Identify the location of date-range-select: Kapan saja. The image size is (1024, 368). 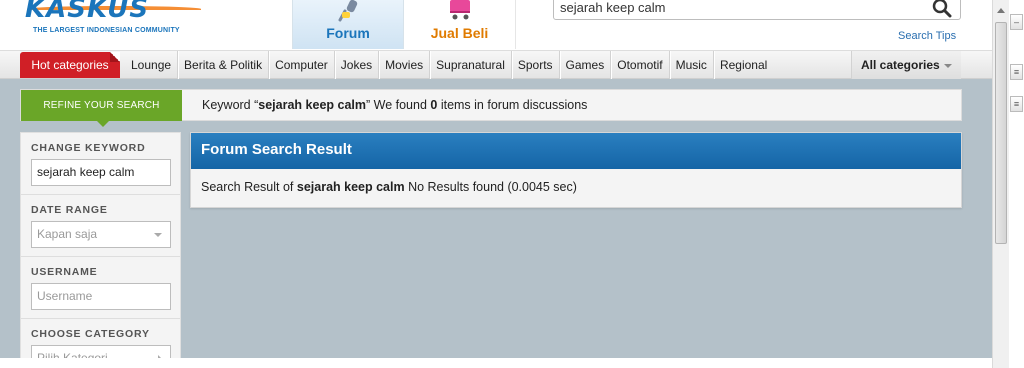
(101, 234).